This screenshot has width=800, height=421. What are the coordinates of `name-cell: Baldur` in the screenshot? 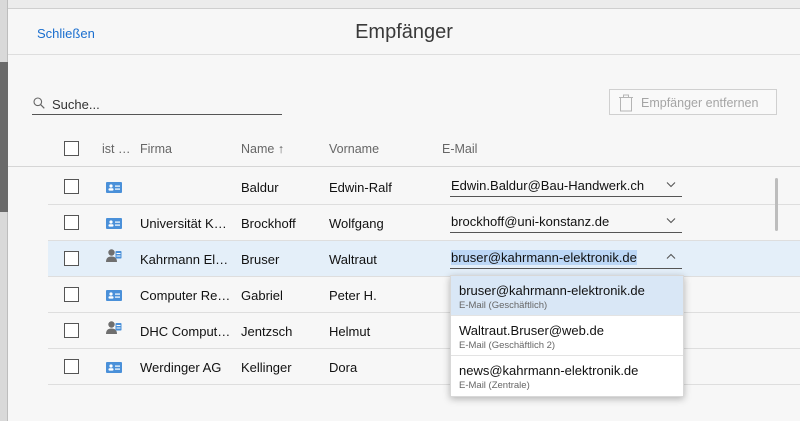 It's located at (260, 187).